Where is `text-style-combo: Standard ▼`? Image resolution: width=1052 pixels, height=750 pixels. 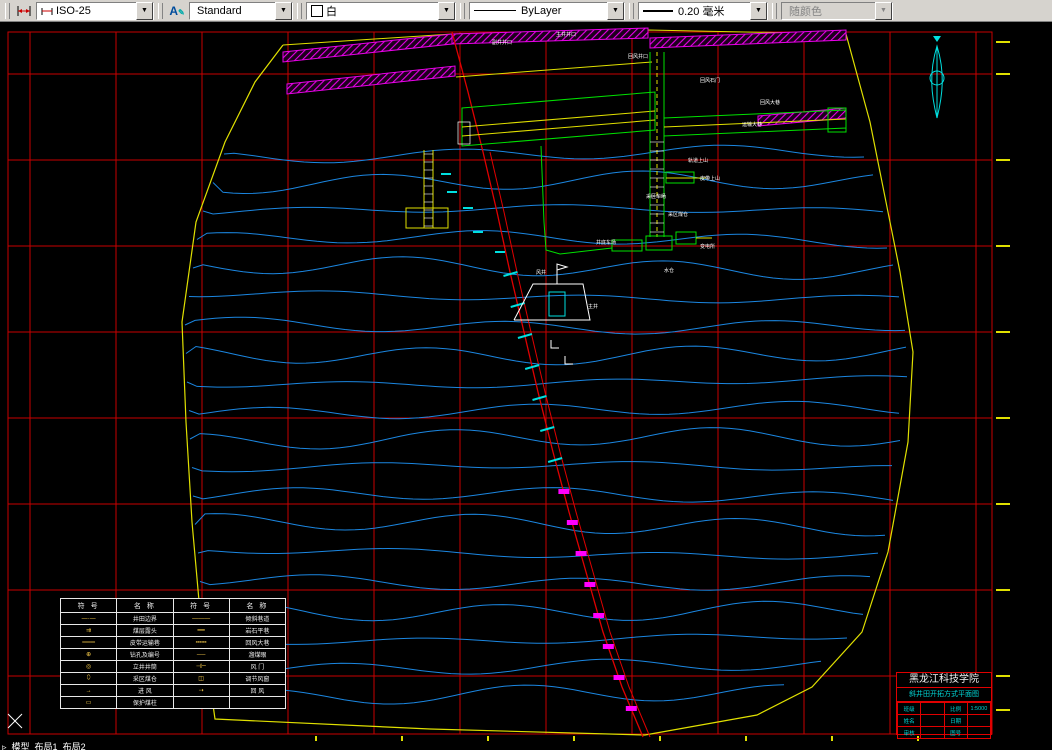 text-style-combo: Standard ▼ is located at coordinates (241, 10).